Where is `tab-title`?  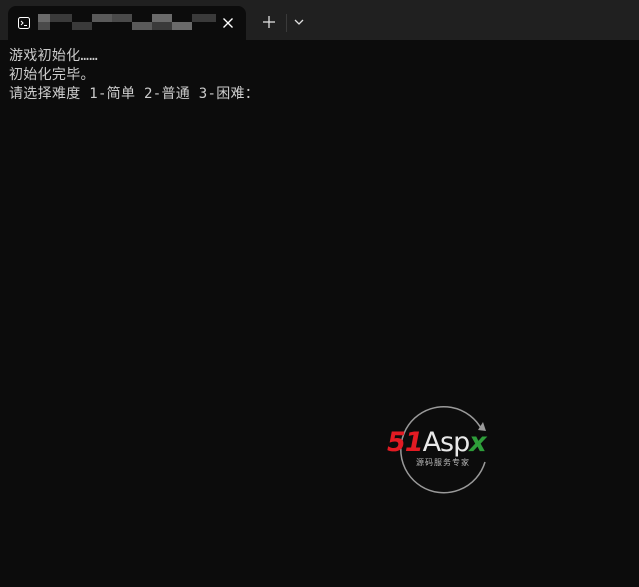
tab-title is located at coordinates (127, 22).